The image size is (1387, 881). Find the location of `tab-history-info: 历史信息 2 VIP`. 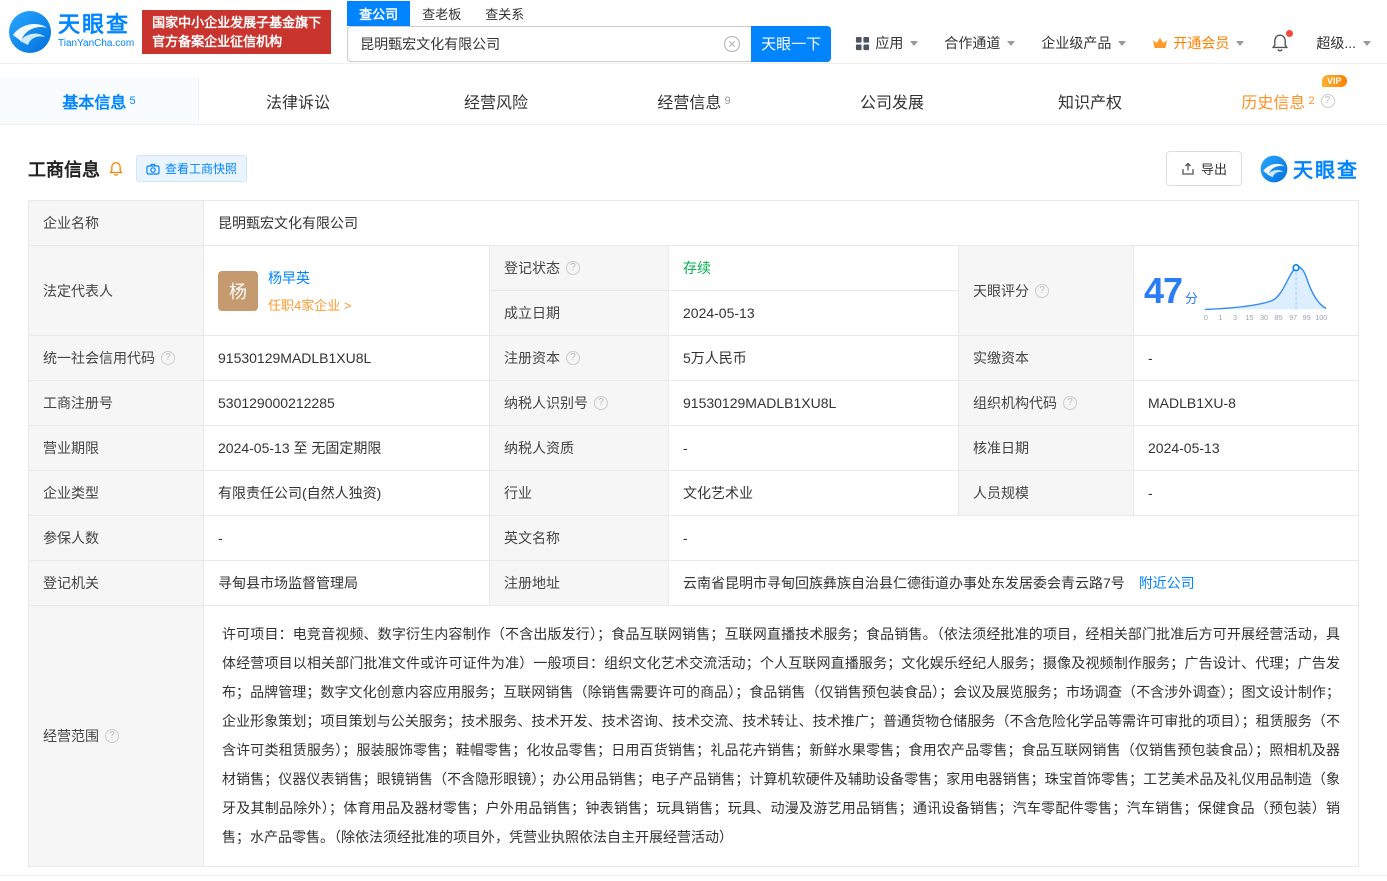

tab-history-info: 历史信息 2 VIP is located at coordinates (1288, 99).